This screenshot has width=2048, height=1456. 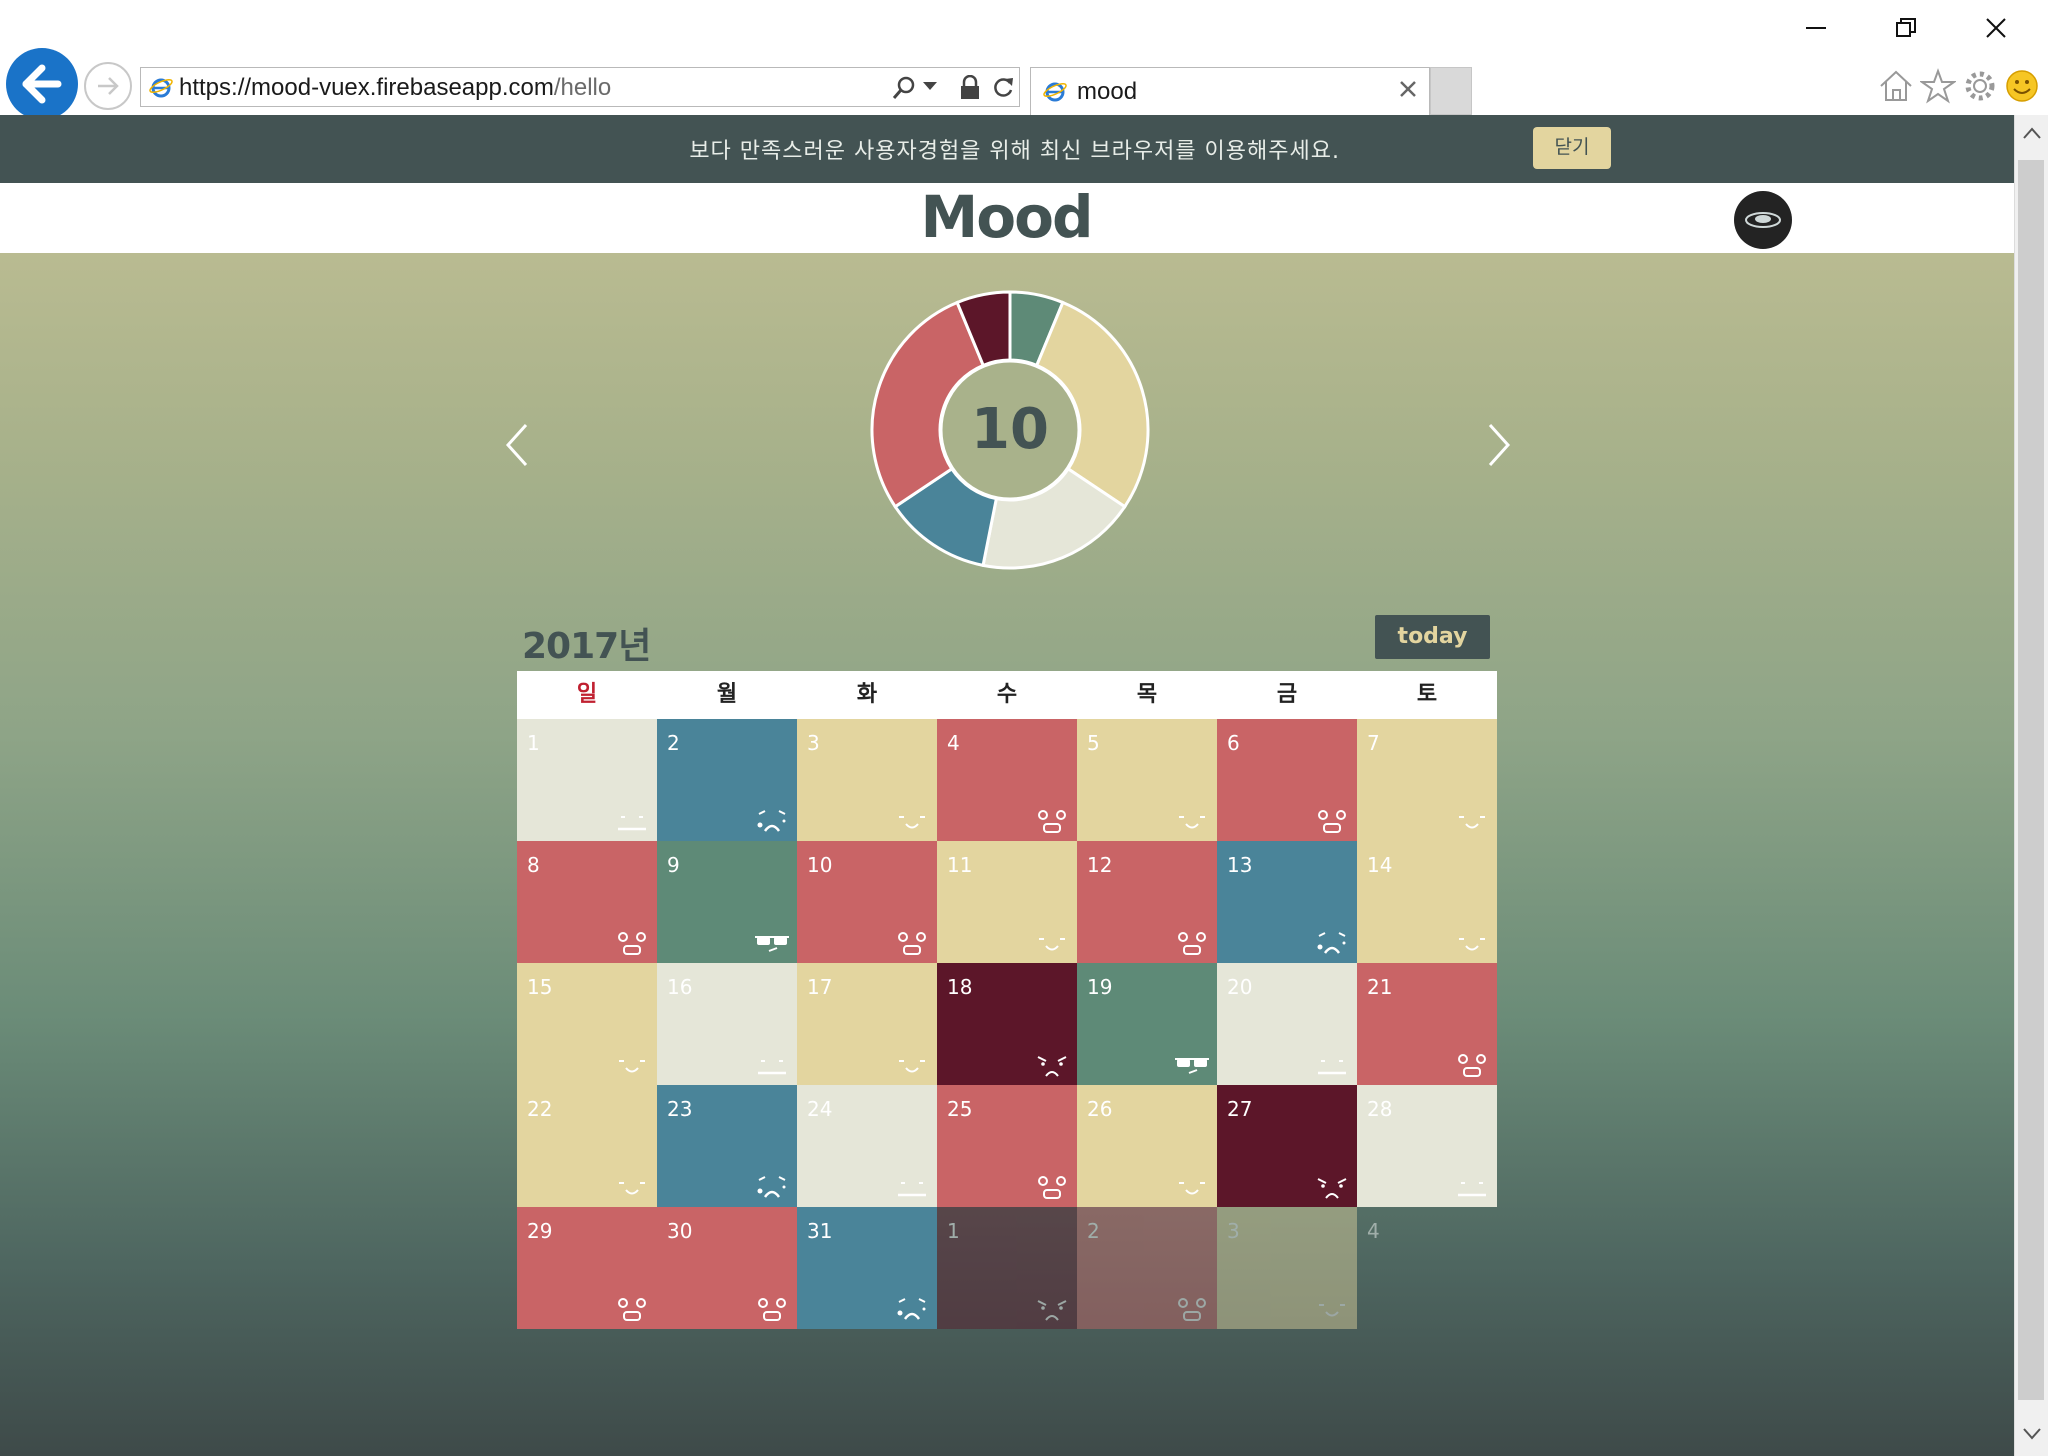 What do you see at coordinates (1007, 1024) in the screenshot?
I see `calendar-day: 18` at bounding box center [1007, 1024].